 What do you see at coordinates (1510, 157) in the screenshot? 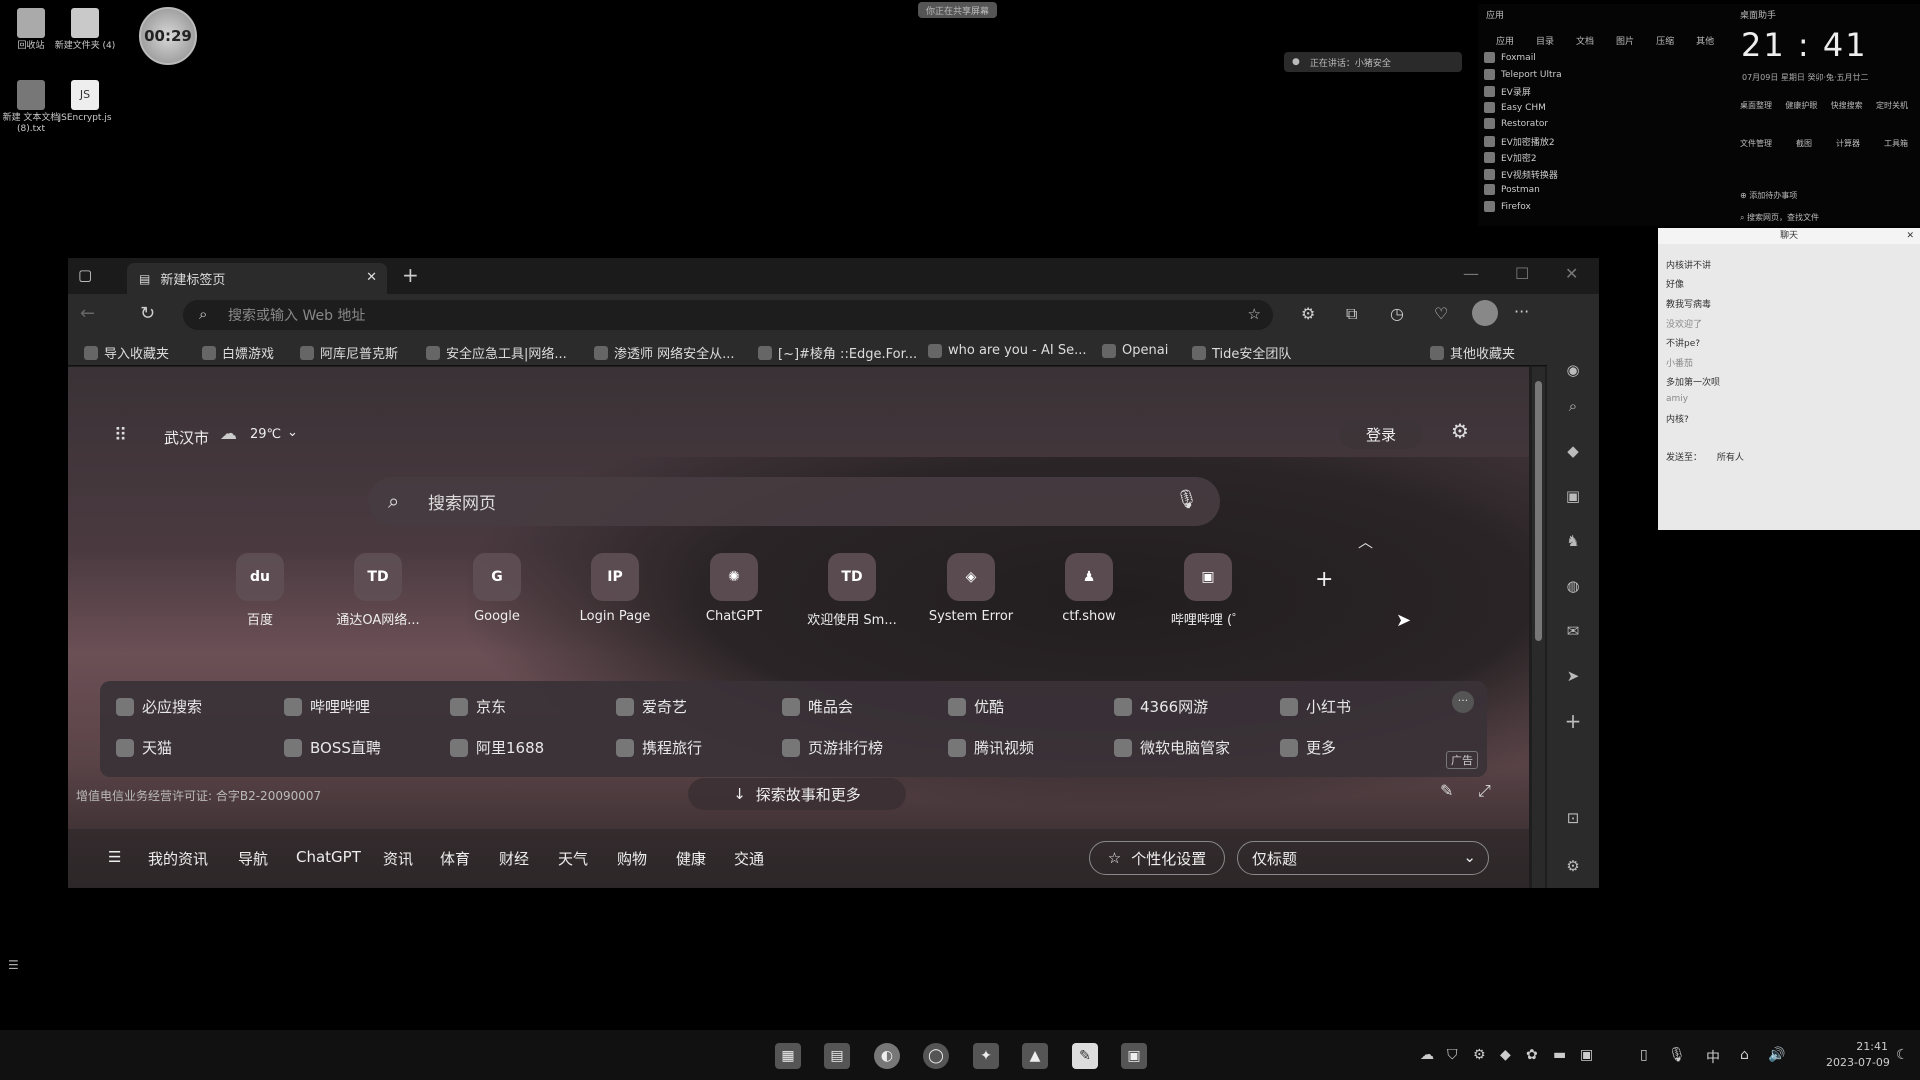
I see `launcher-app: EV加密2` at bounding box center [1510, 157].